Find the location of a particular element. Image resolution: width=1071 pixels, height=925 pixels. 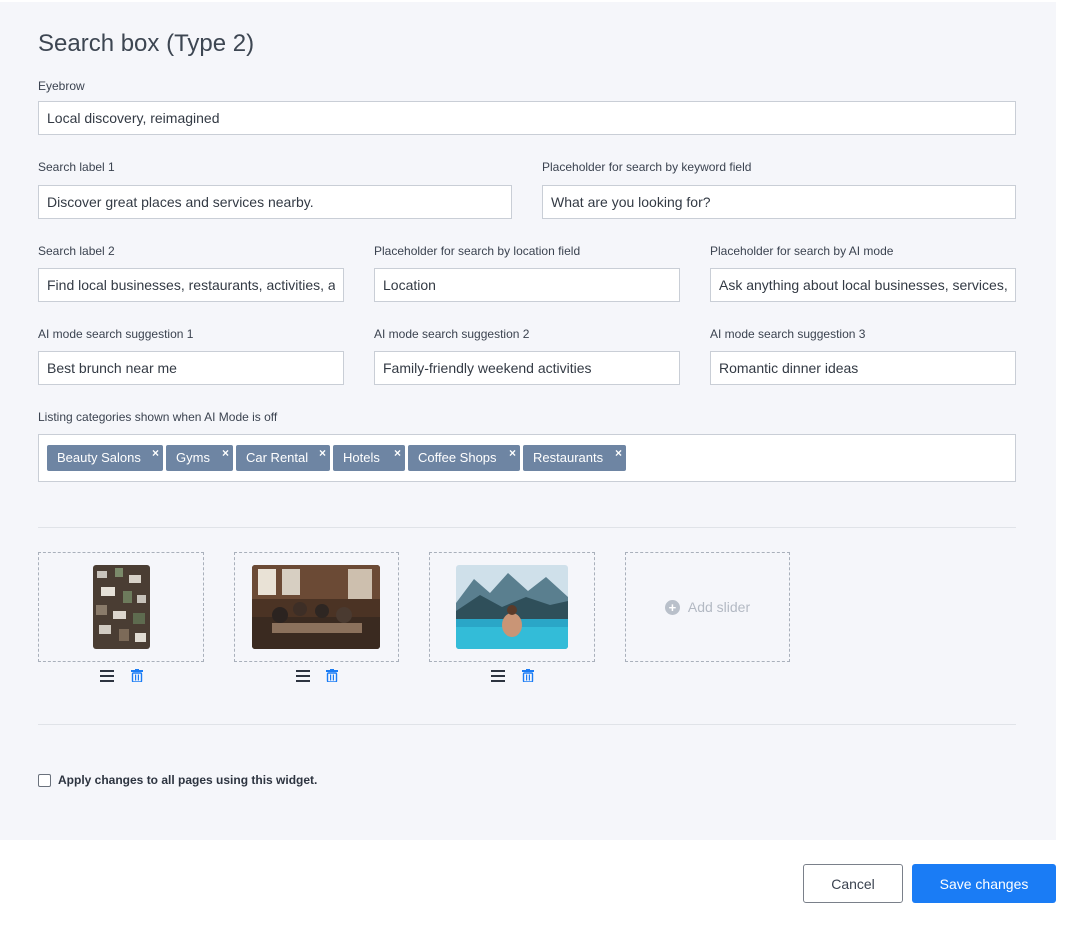

apply-all-checkbox is located at coordinates (44, 780).